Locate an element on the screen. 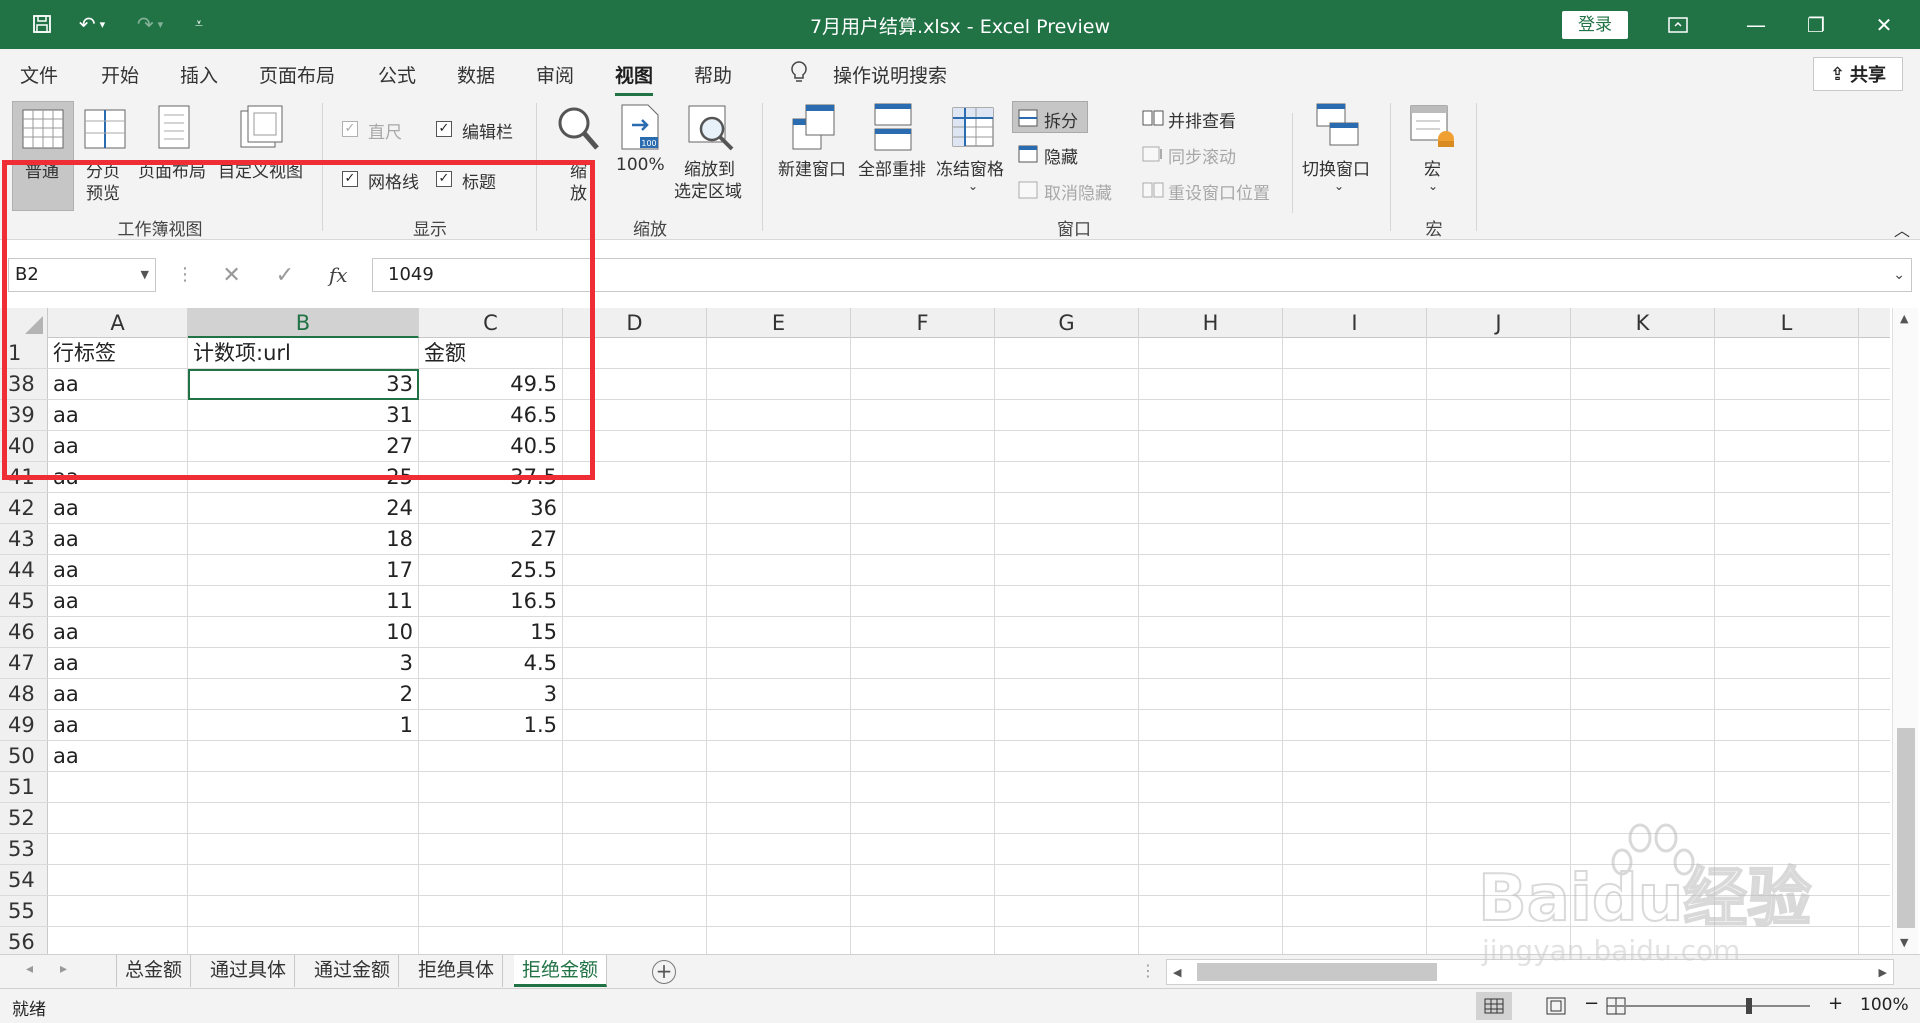  cell-b: 3 is located at coordinates (303, 663).